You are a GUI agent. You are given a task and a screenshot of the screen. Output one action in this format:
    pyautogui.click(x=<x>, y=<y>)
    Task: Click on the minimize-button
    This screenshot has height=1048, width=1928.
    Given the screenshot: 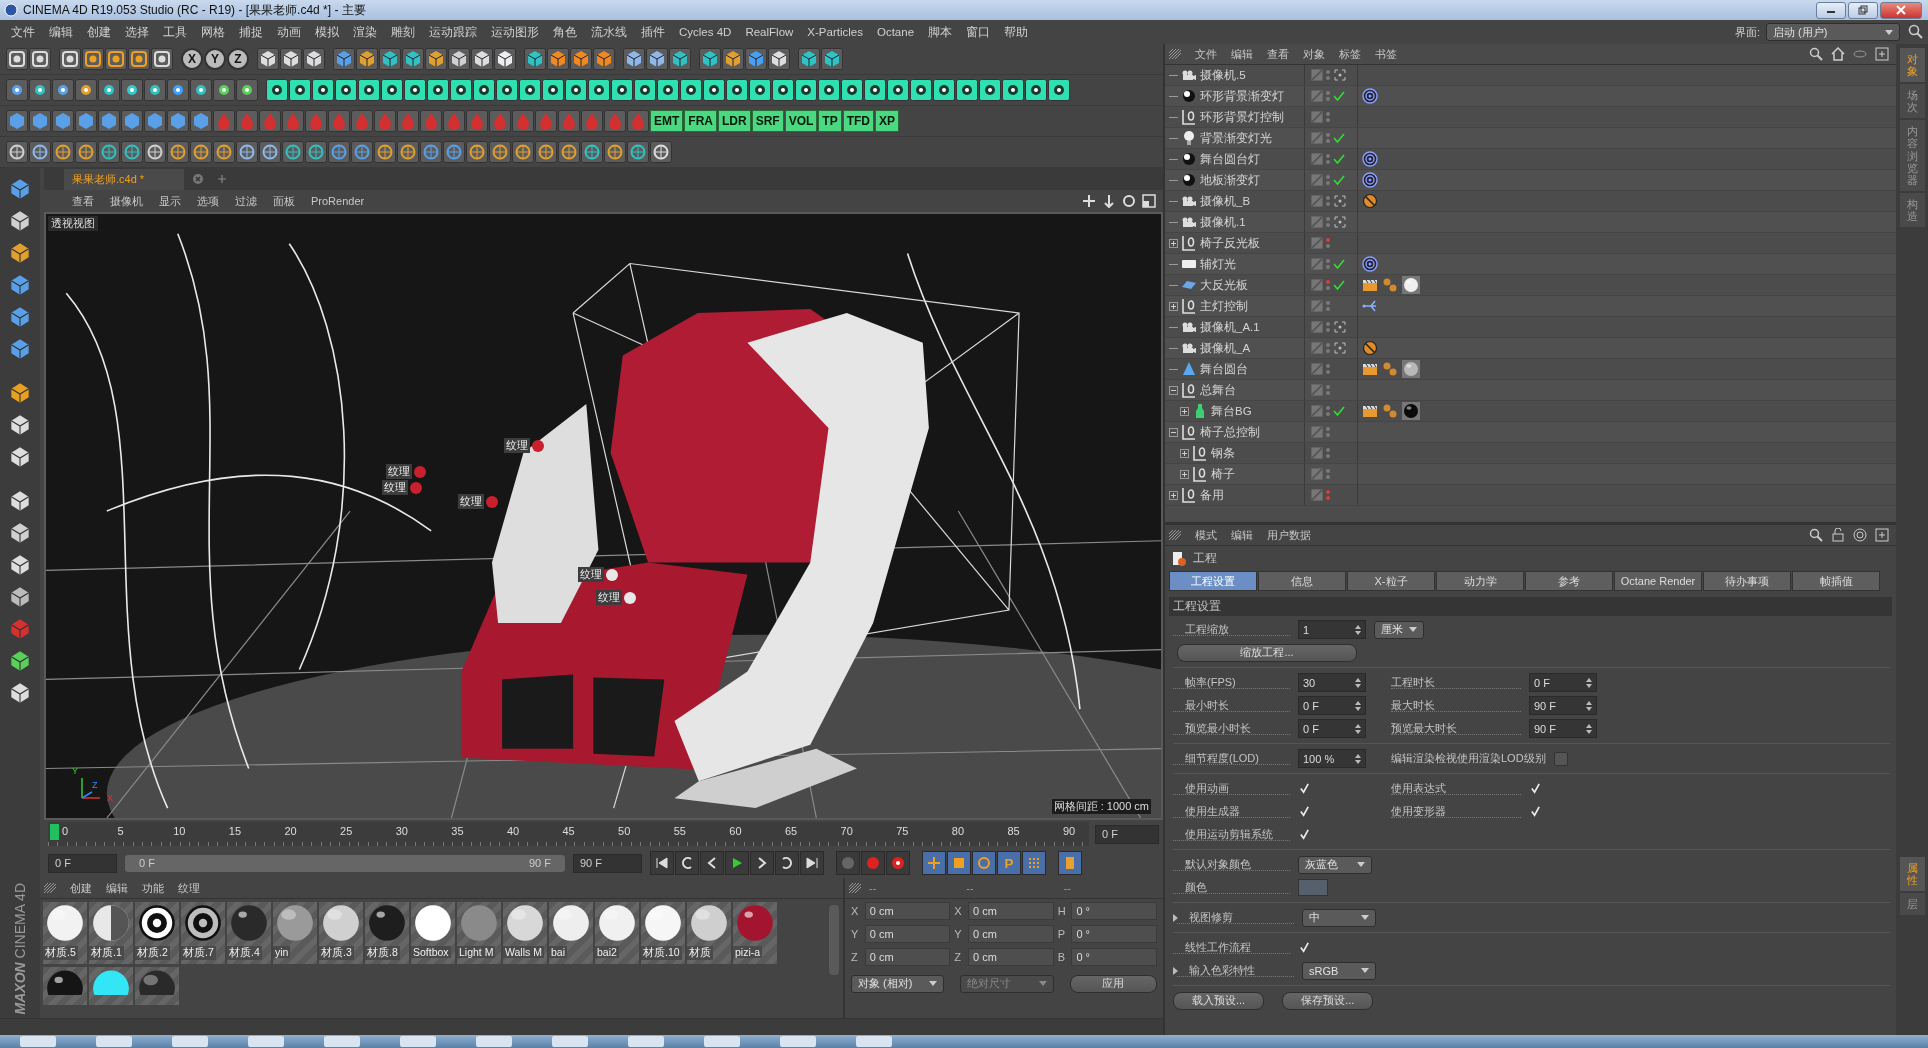 What is the action you would take?
    pyautogui.click(x=1831, y=10)
    